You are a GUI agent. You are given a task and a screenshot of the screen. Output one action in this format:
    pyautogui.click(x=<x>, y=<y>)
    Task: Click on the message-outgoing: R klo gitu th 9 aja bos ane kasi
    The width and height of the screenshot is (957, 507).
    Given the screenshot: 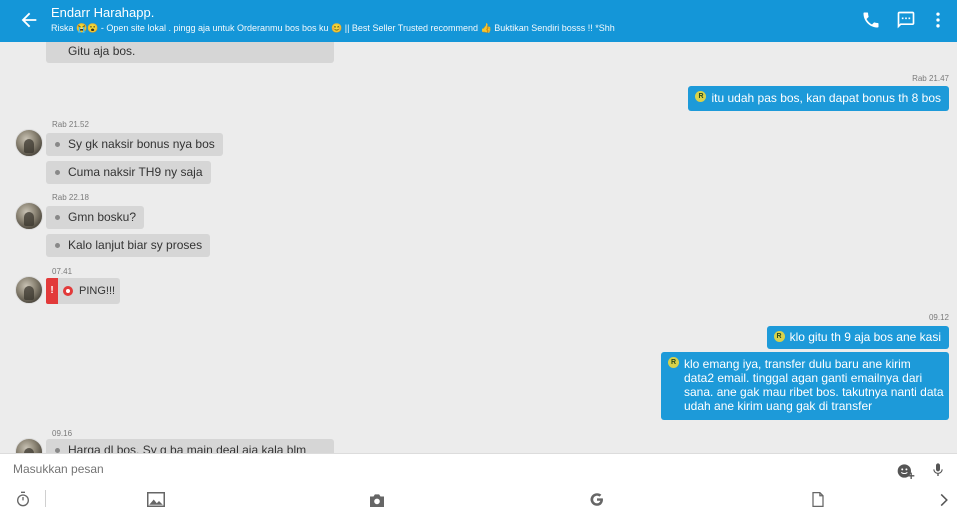 What is the action you would take?
    pyautogui.click(x=857, y=337)
    